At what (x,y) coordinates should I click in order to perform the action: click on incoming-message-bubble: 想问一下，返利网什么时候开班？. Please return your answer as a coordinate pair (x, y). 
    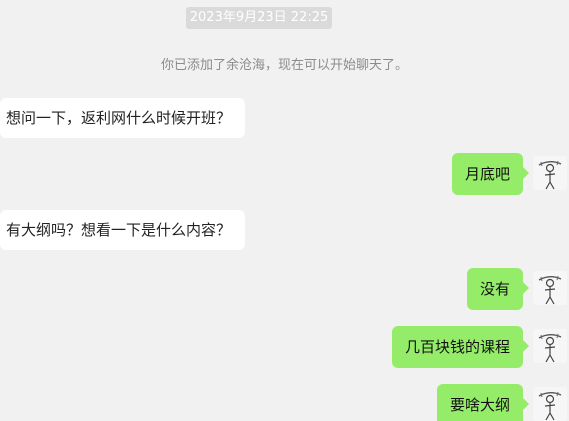
    Looking at the image, I should click on (123, 118).